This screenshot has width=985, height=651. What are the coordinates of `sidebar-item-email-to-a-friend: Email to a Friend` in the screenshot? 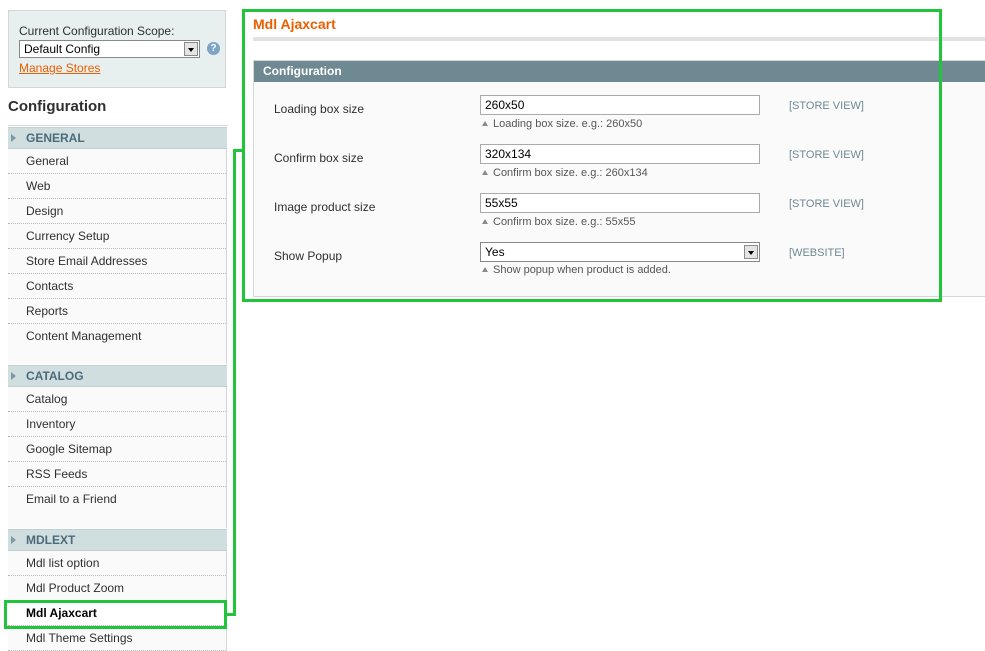 It's located at (117, 499).